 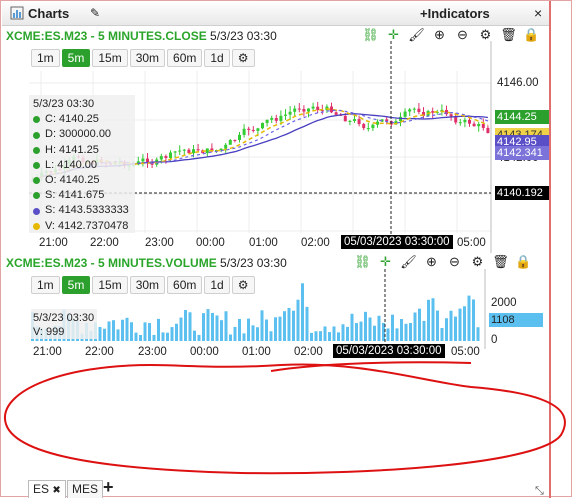 What do you see at coordinates (539, 491) in the screenshot?
I see `resize-handle-icon: ⤡` at bounding box center [539, 491].